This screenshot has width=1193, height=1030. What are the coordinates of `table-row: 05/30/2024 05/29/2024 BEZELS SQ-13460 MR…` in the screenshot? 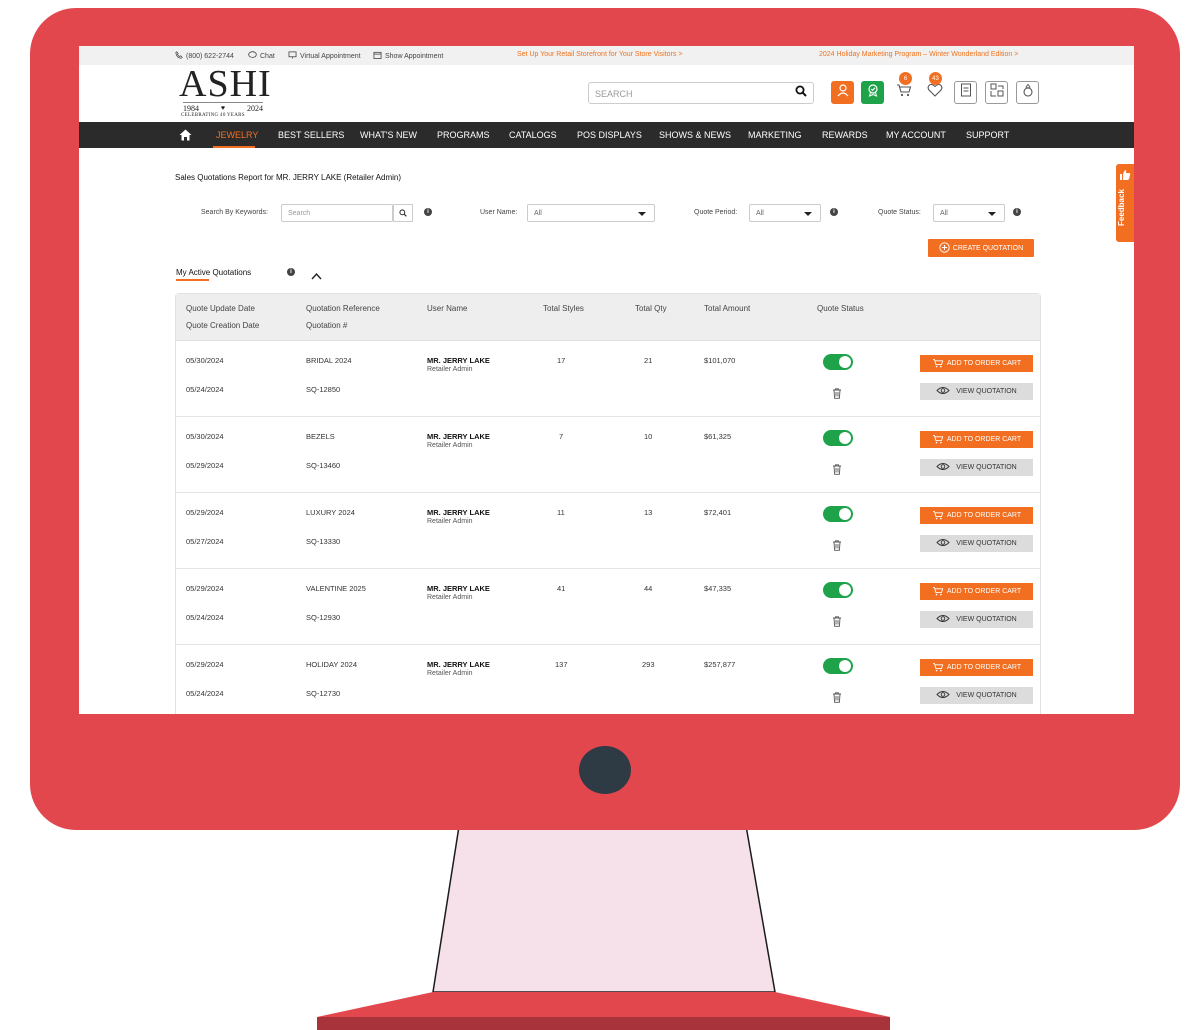 It's located at (608, 455).